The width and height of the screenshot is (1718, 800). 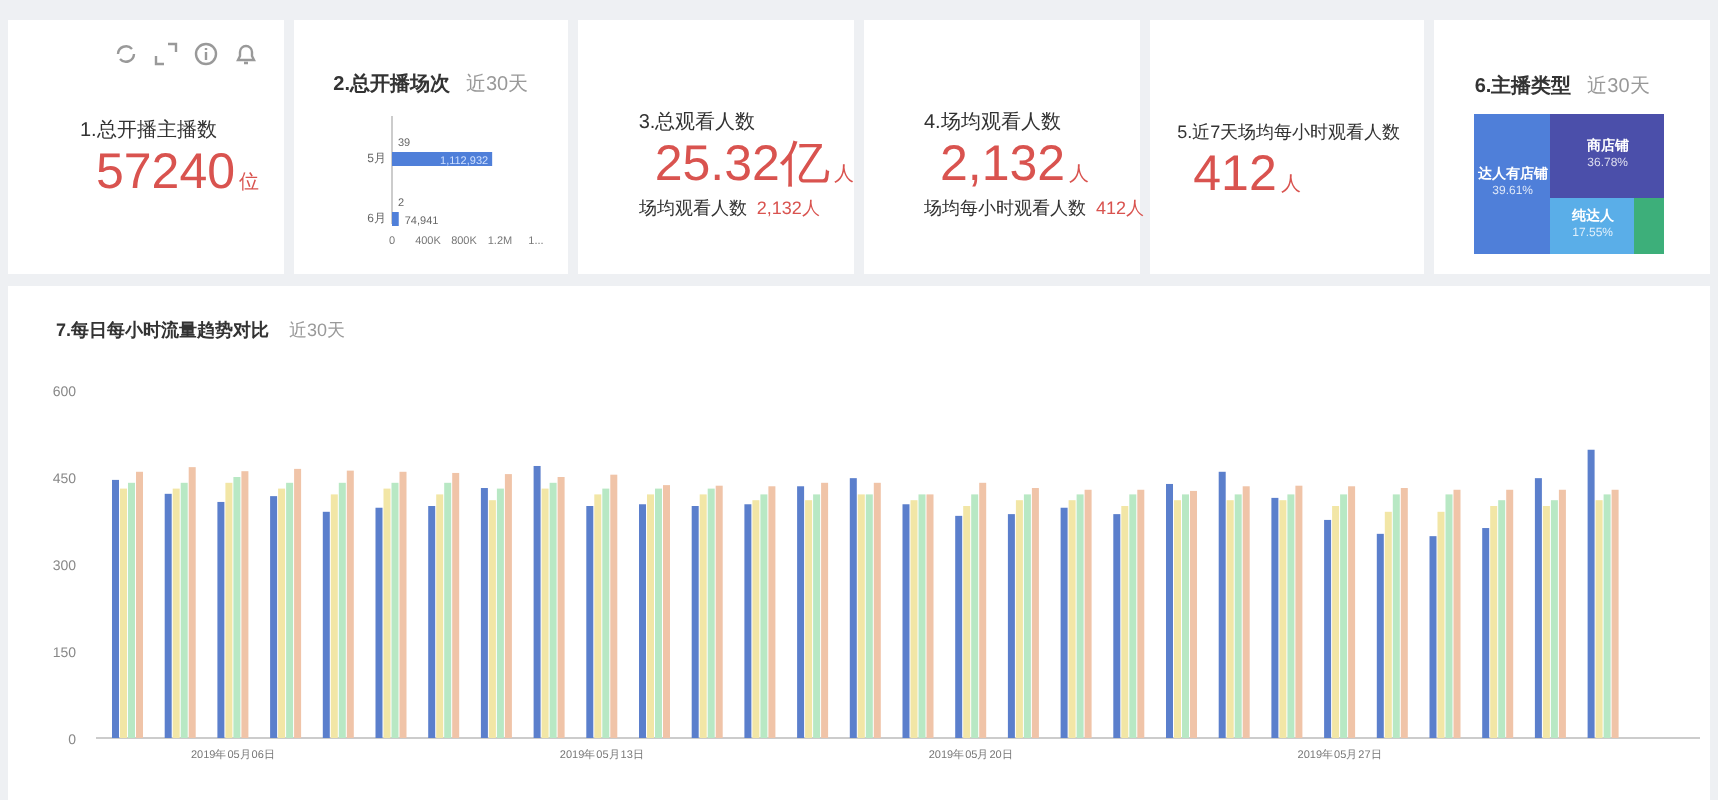 I want to click on stat-value: 412, so click(x=1235, y=174).